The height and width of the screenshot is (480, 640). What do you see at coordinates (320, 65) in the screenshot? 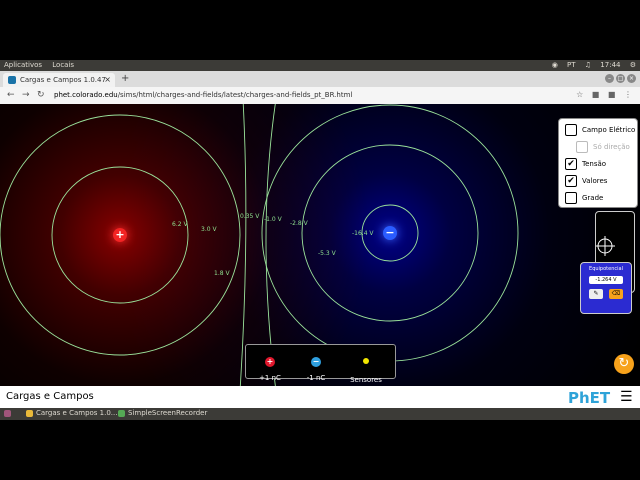
I see `system-top-bar: Aplicativos Locais ◉ PT ♫ 17:44 ⚙` at bounding box center [320, 65].